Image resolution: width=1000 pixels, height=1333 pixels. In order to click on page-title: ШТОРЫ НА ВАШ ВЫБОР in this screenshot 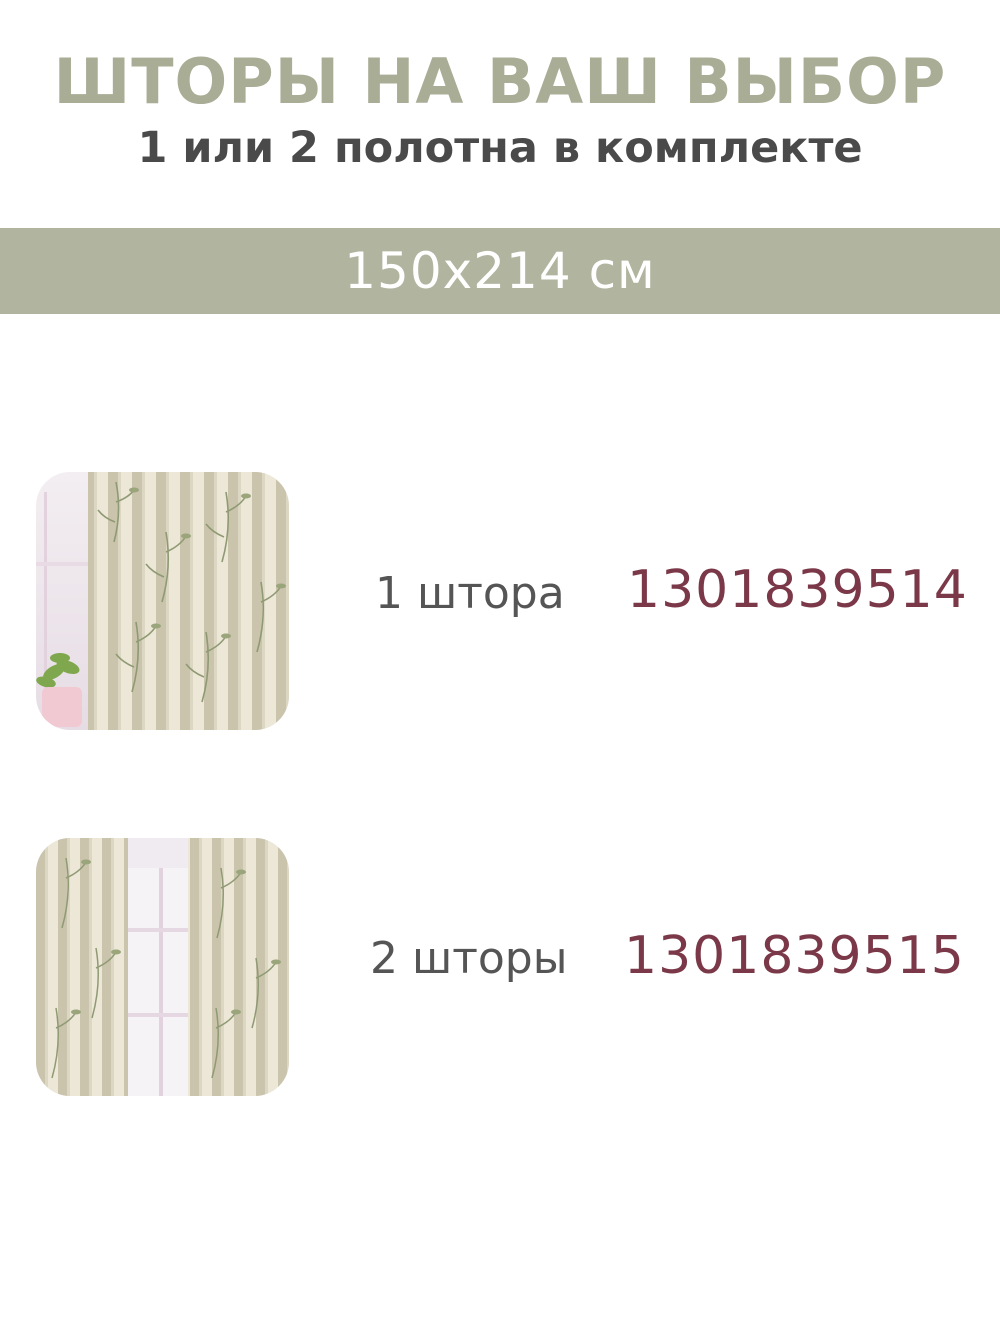, I will do `click(500, 81)`.